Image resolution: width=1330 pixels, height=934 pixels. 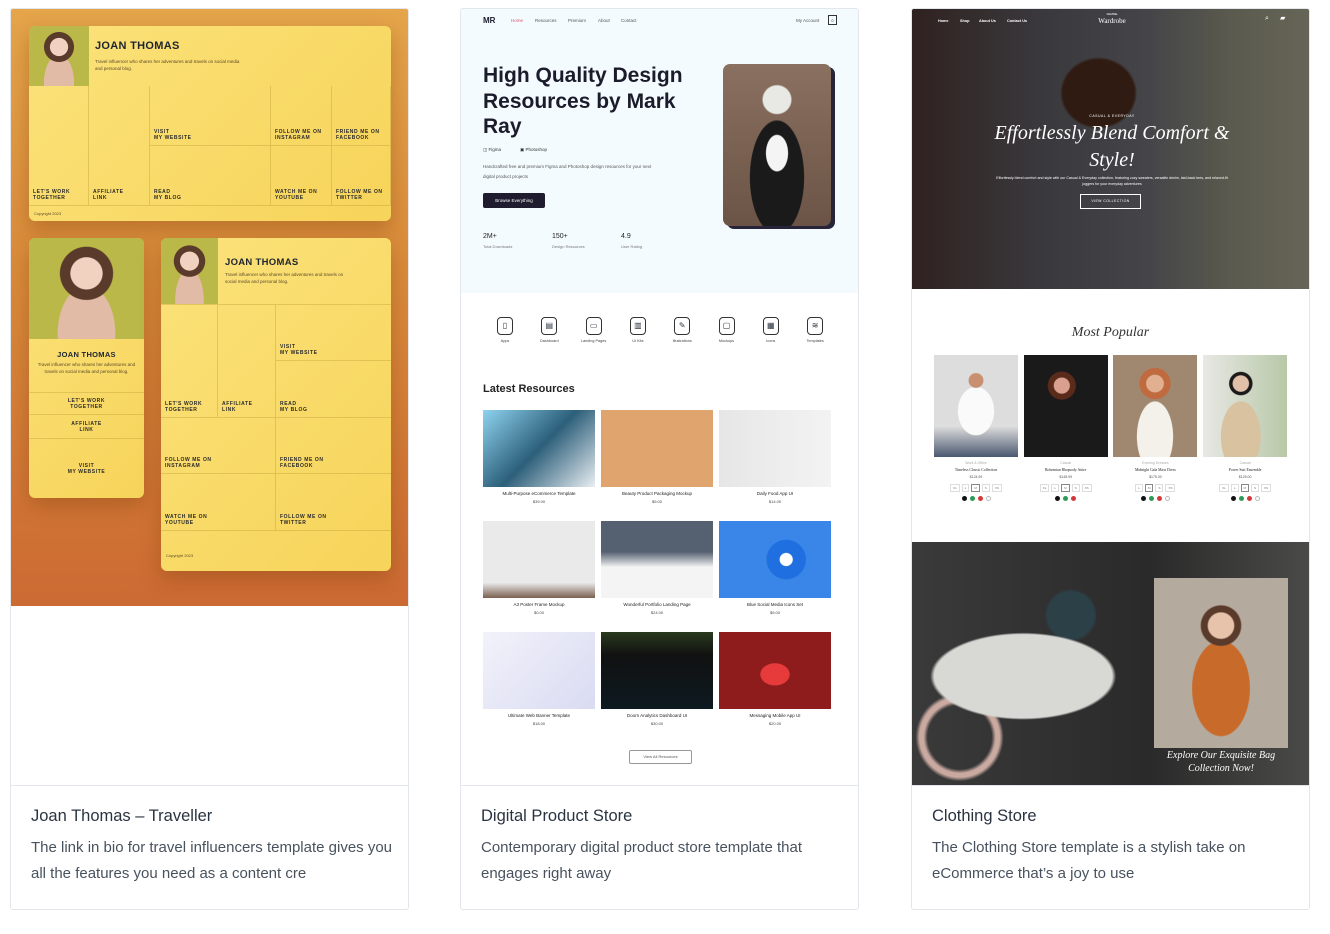 What do you see at coordinates (1017, 21) in the screenshot?
I see `nav-item-contact-us: Contact Us` at bounding box center [1017, 21].